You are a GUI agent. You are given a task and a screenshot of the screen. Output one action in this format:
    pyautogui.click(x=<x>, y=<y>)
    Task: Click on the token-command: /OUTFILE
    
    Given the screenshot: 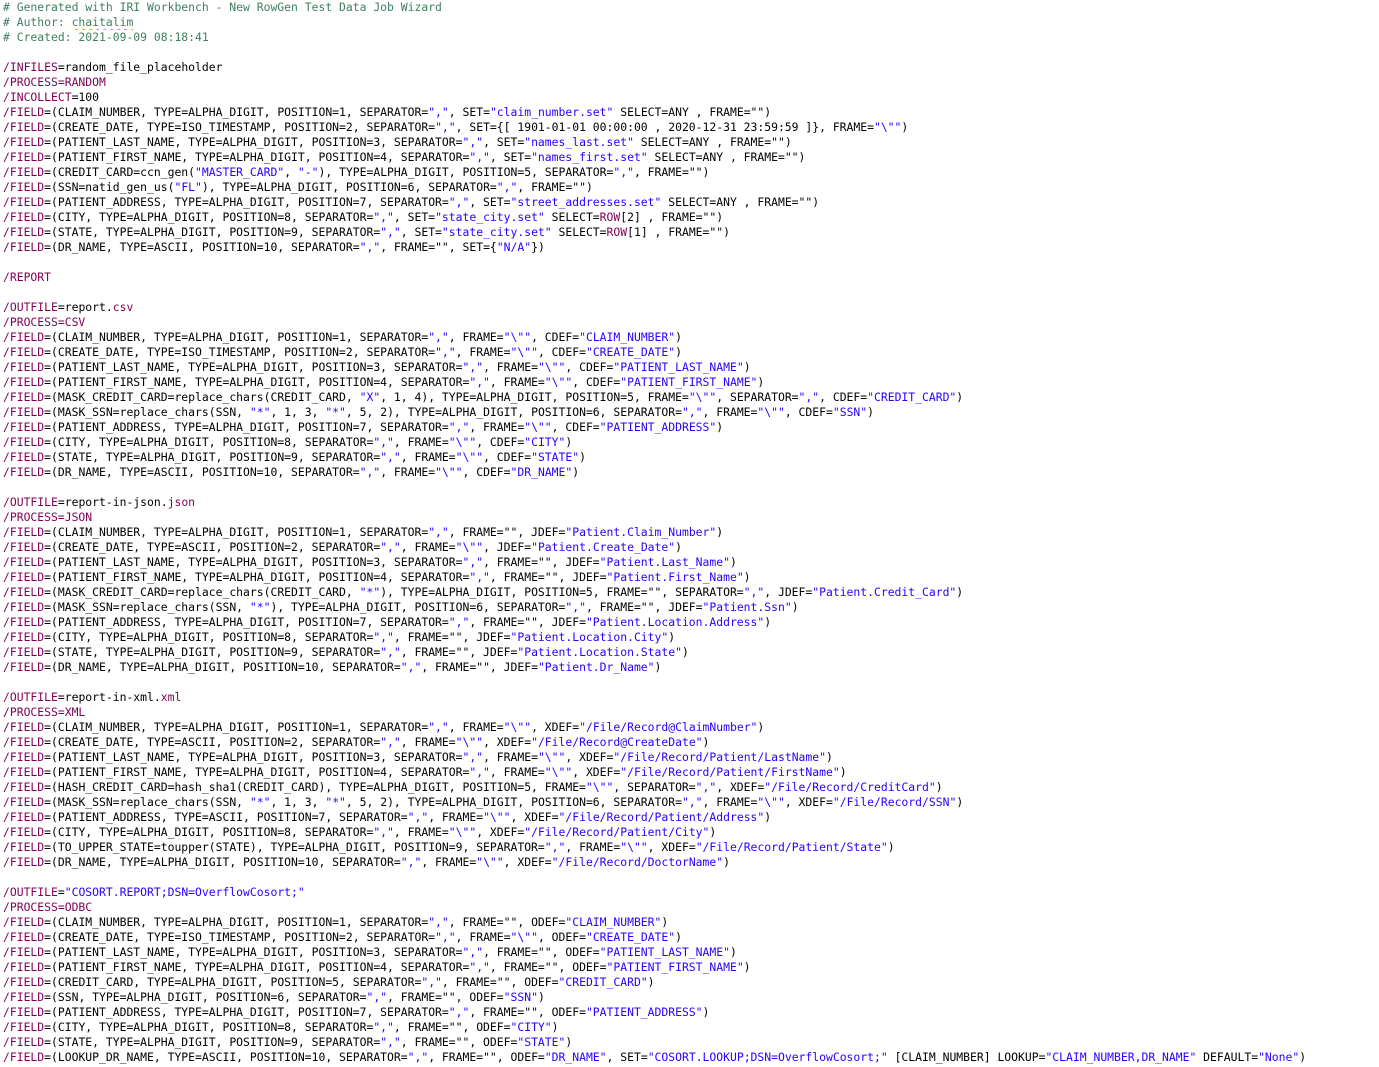 What is the action you would take?
    pyautogui.click(x=30, y=892)
    